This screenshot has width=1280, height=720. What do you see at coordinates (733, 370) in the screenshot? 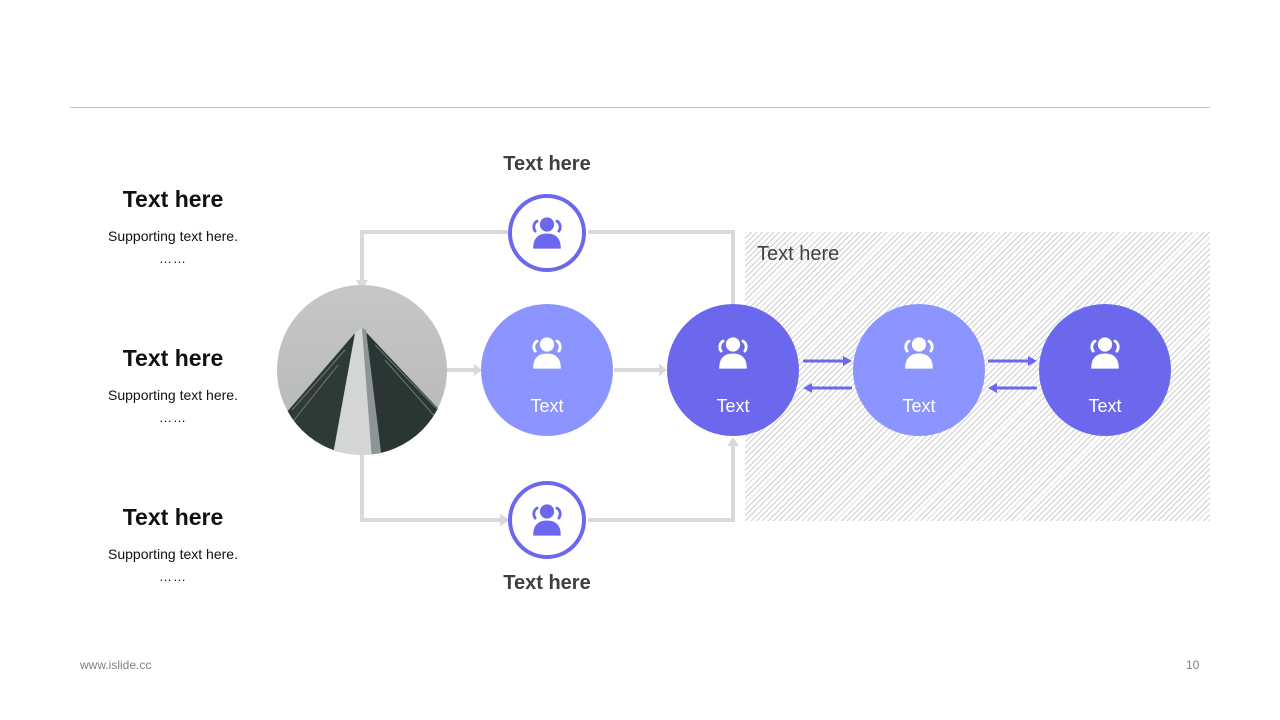
I see `node-2: Text` at bounding box center [733, 370].